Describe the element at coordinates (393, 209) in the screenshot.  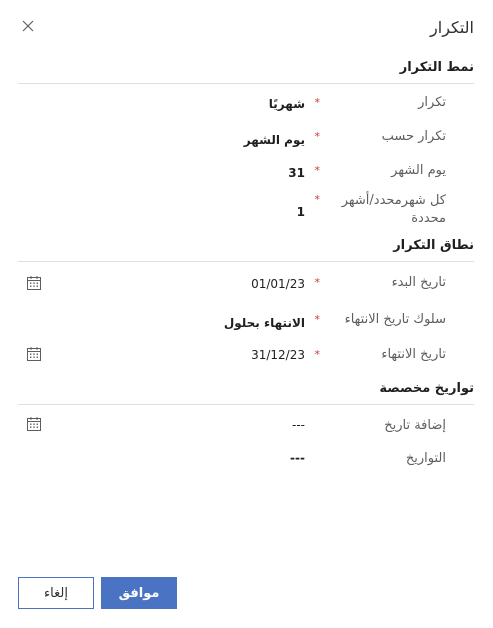
I see `every-n-months-label: كل شهرمحدد/أشهر محددة` at that location.